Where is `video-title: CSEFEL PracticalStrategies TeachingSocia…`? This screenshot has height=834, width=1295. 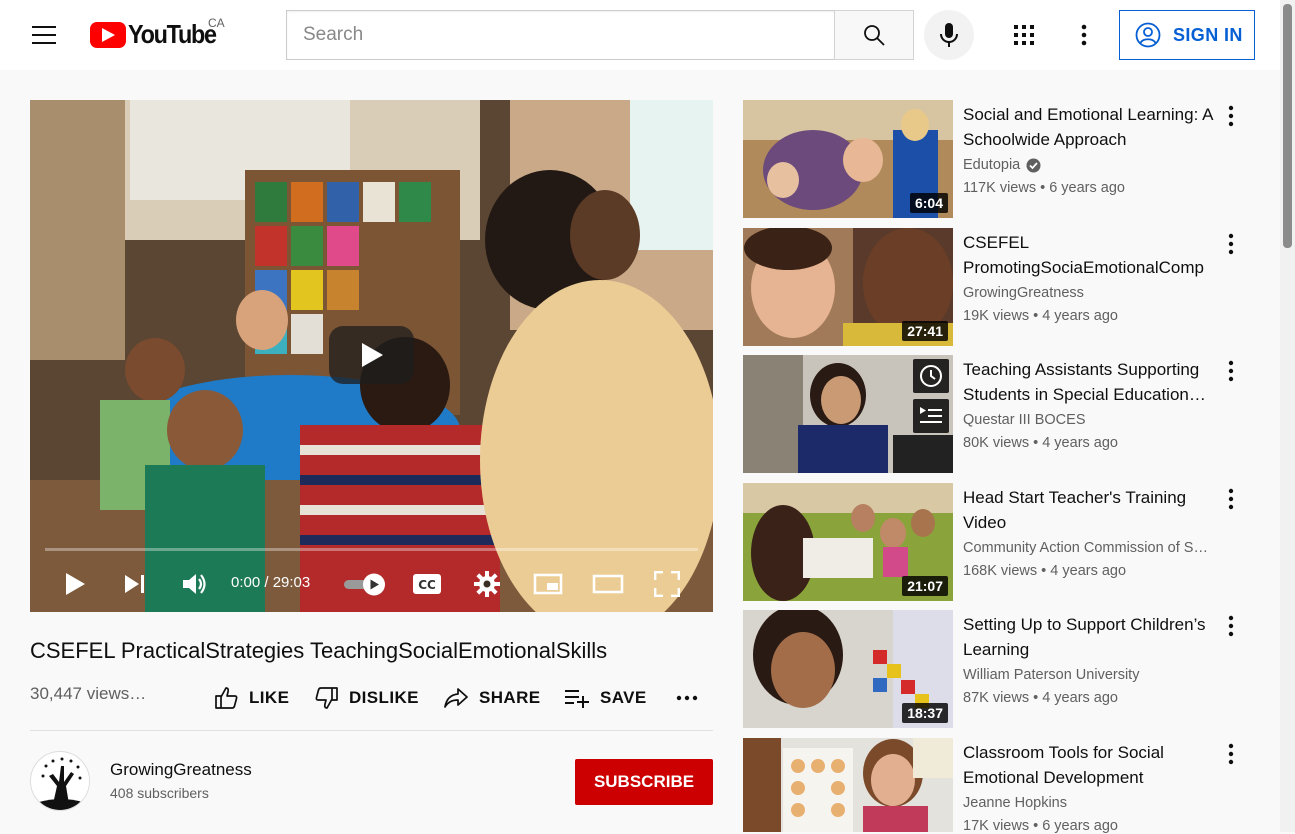
video-title: CSEFEL PracticalStrategies TeachingSocia… is located at coordinates (319, 650).